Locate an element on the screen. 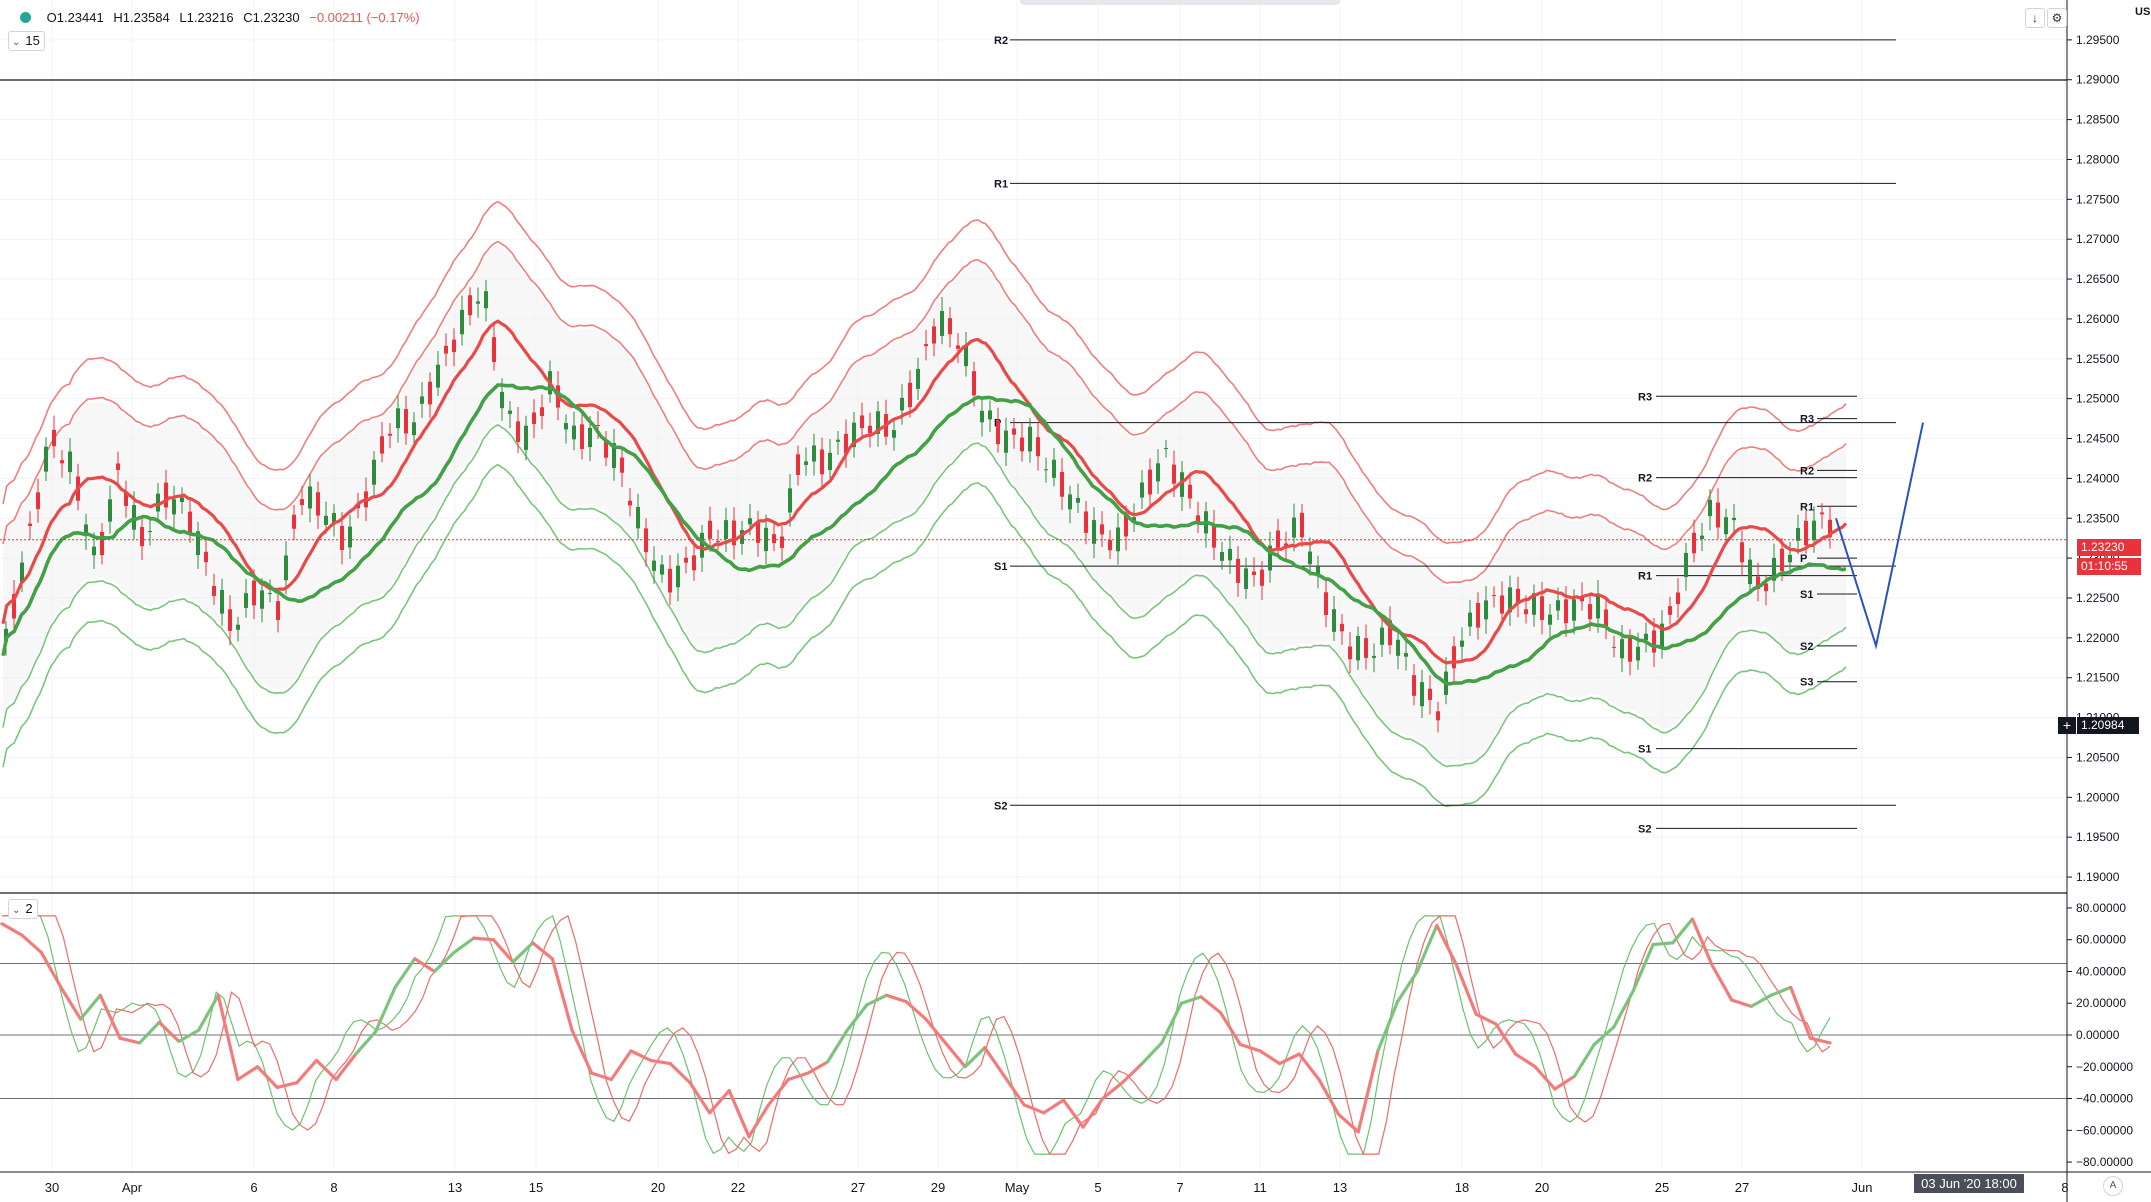 The width and height of the screenshot is (2151, 1202). osc-tick-label: −40.00000 is located at coordinates (2104, 1099).